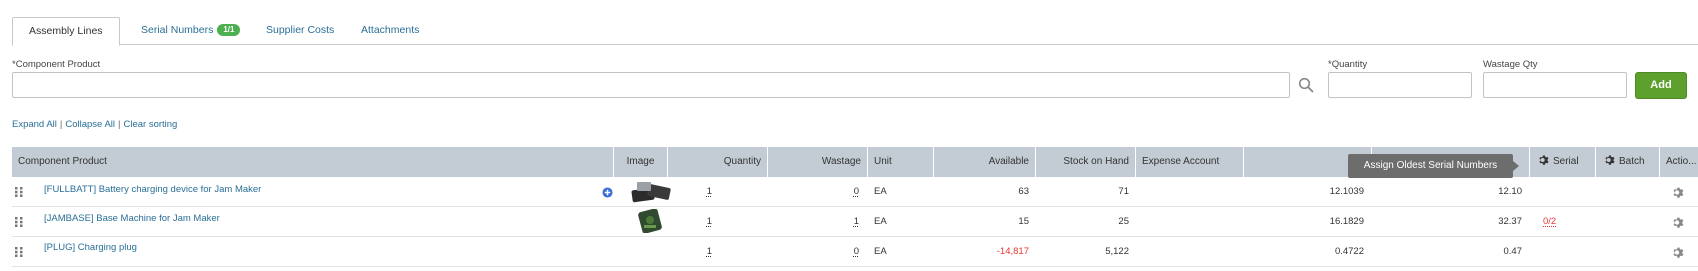  What do you see at coordinates (1563, 162) in the screenshot?
I see `col-serial: Serial` at bounding box center [1563, 162].